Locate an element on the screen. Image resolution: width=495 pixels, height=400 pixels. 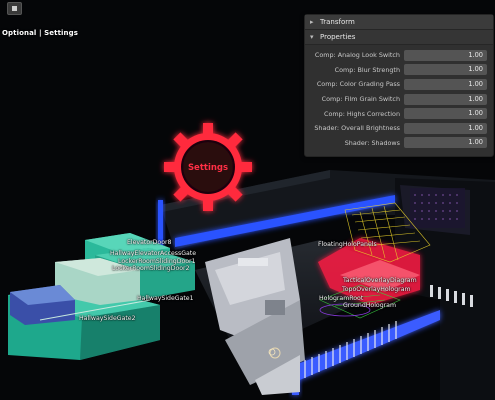
property-row: Shader: Overall Brightness 1.00 is located at coordinates (399, 128).